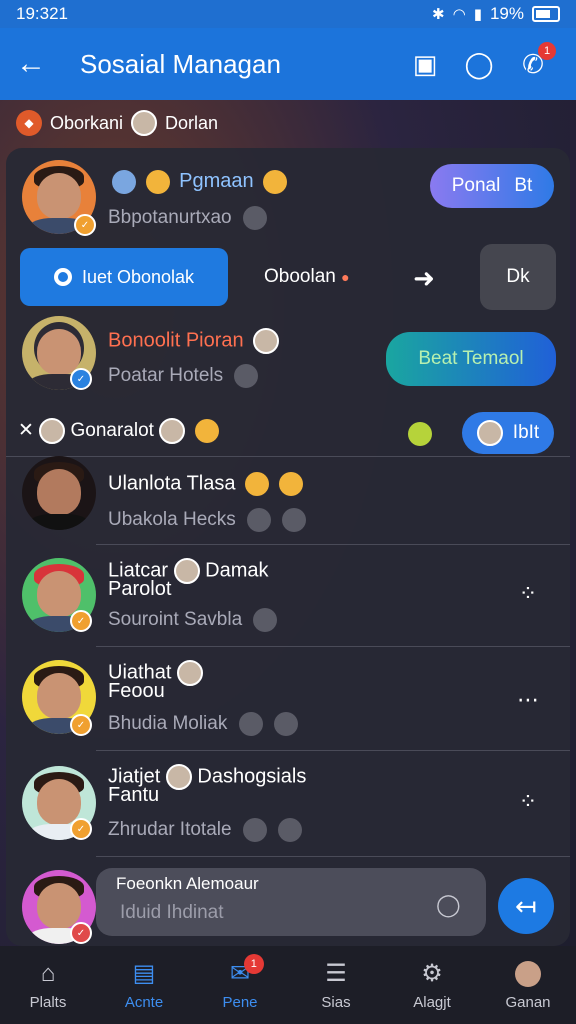 This screenshot has width=576, height=1024. I want to click on nav-item-accounts: ▤ Acnte, so click(144, 985).